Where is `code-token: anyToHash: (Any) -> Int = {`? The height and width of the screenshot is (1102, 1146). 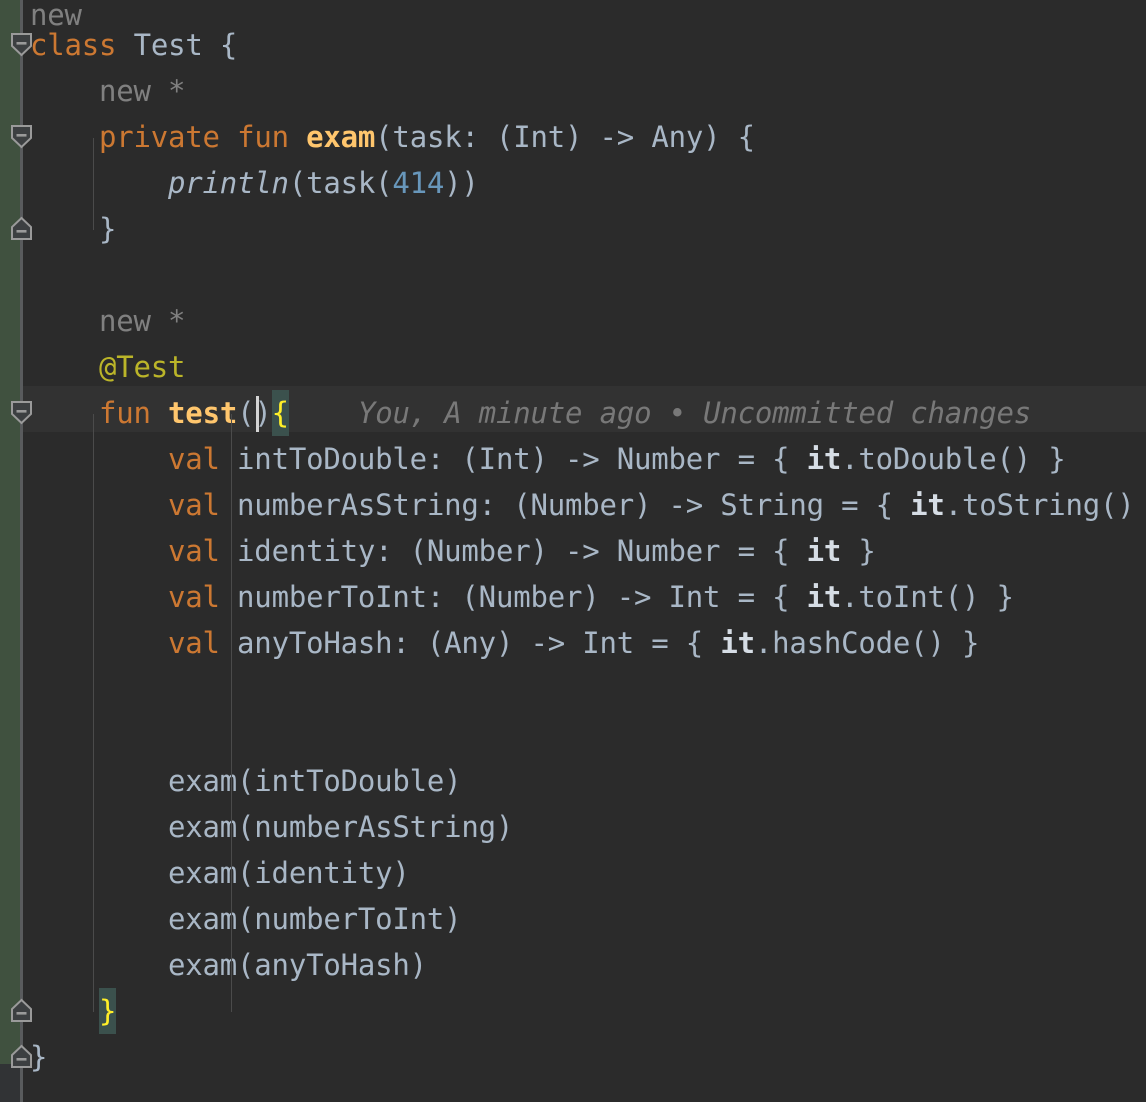 code-token: anyToHash: (Any) -> Int = { is located at coordinates (479, 643).